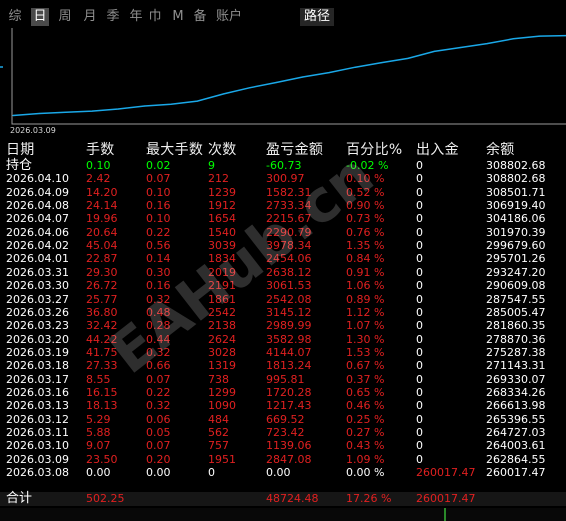 The width and height of the screenshot is (566, 521). I want to click on cell-count: 1861, so click(222, 299).